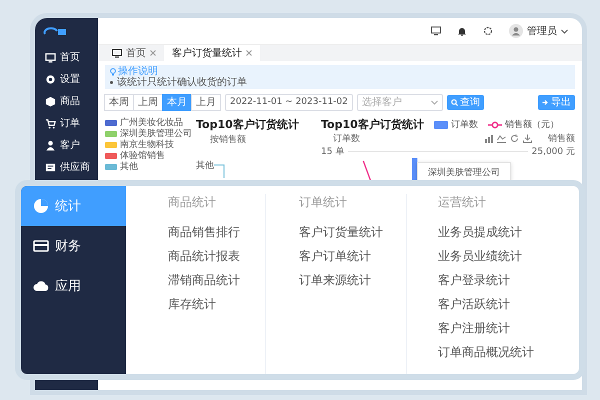 Image resolution: width=600 pixels, height=400 pixels. Describe the element at coordinates (147, 144) in the screenshot. I see `legend-label: 南京生物科技` at that location.